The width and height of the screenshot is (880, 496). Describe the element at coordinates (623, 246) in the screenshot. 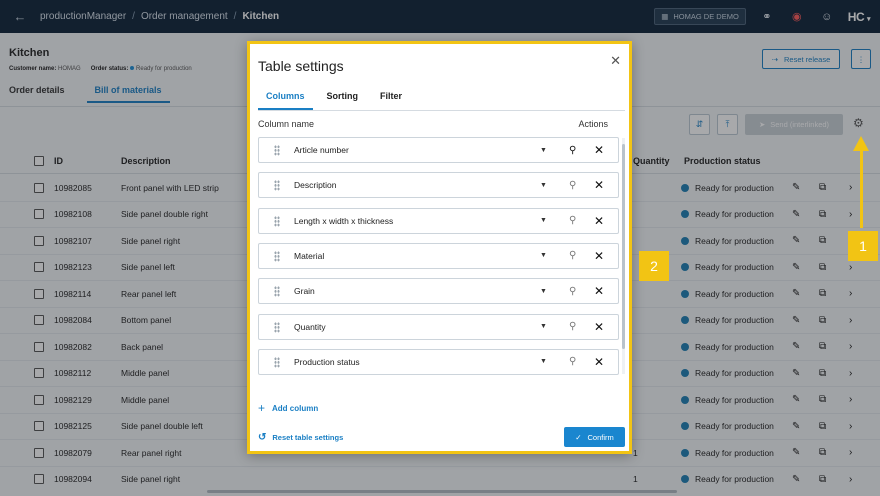

I see `scrollbar-thumb` at that location.